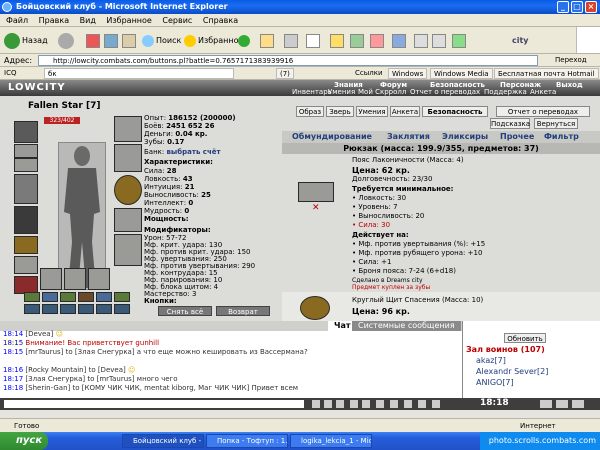 Image resolution: width=600 pixels, height=450 pixels. I want to click on cat-equipment: Обмундирование, so click(332, 137).